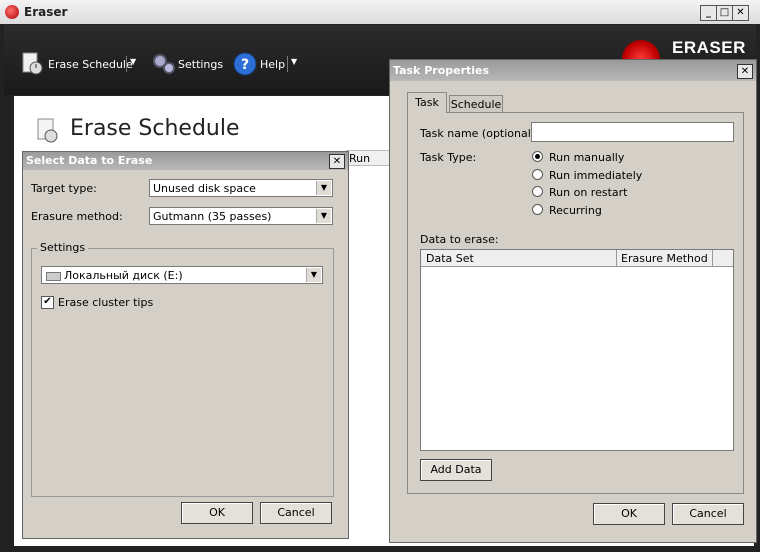 The height and width of the screenshot is (552, 760). I want to click on erase-cluster-tips-label: Erase cluster tips, so click(106, 302).